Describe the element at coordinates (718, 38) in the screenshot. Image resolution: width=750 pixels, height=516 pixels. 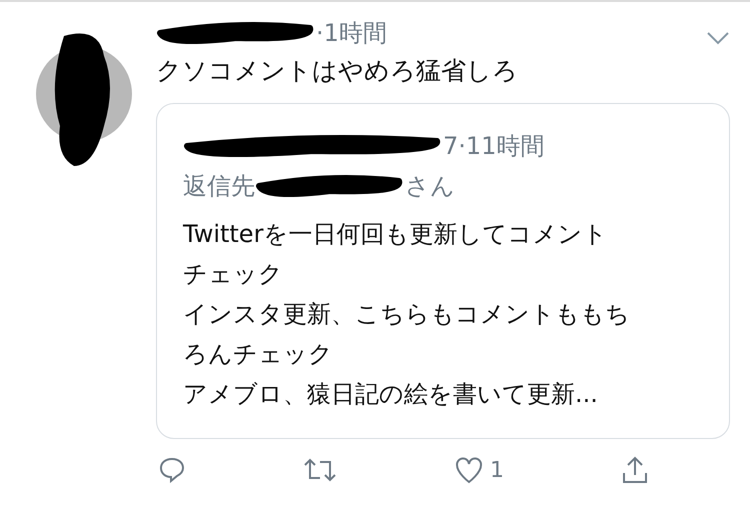
I see `chevron-down-icon` at that location.